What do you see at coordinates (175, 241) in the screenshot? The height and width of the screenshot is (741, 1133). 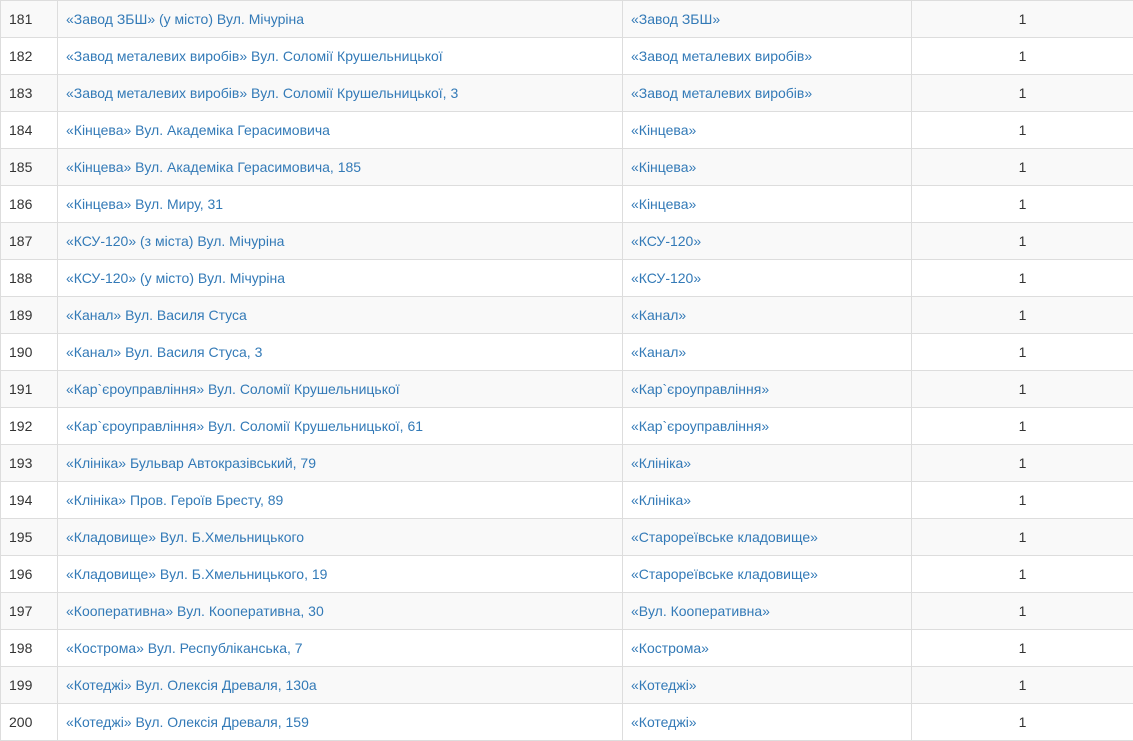 I see `stop-link: «КСУ-120» (з міста) Вул. Мічуріна` at bounding box center [175, 241].